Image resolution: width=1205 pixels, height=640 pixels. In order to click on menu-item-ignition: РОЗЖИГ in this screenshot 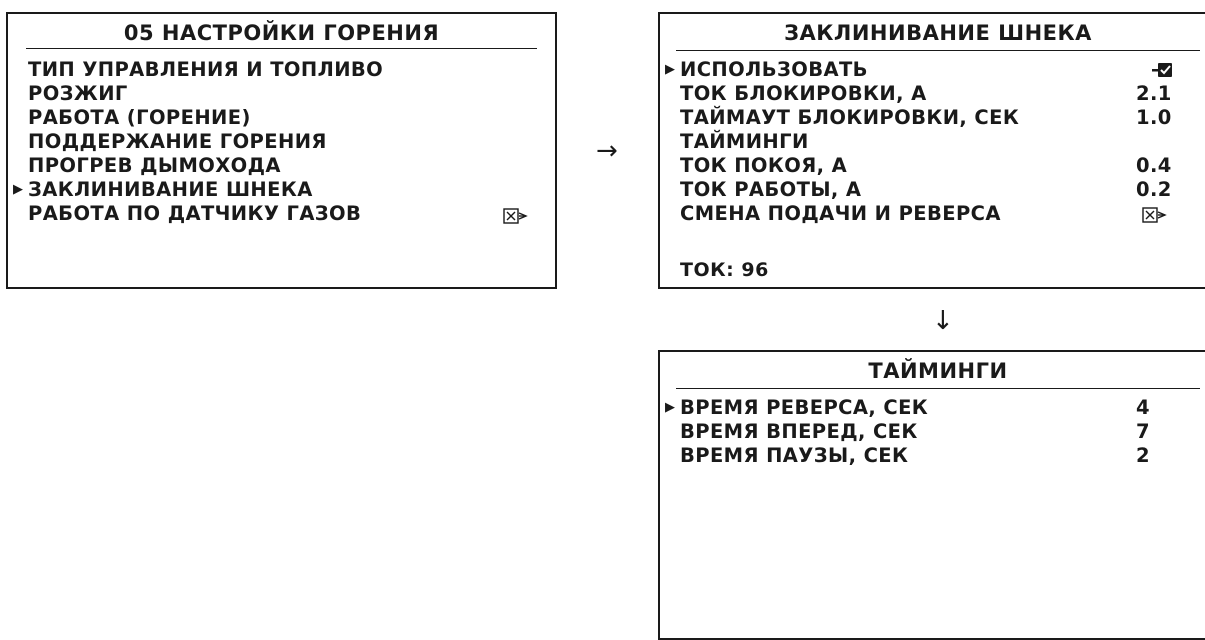, I will do `click(286, 94)`.